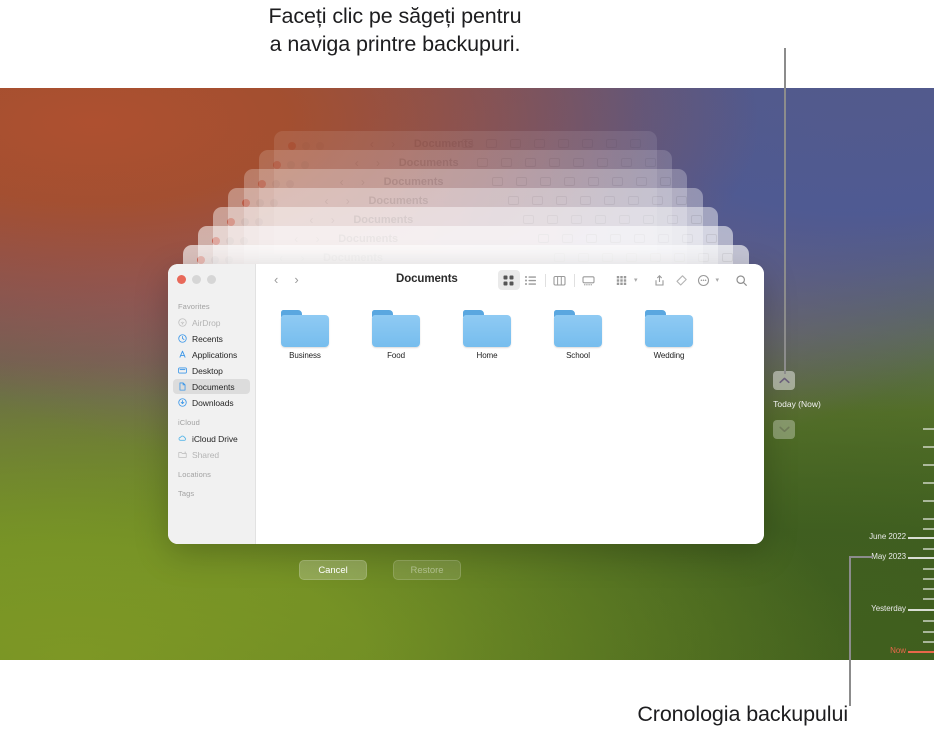 The image size is (934, 737). What do you see at coordinates (742, 714) in the screenshot?
I see `callout-backup-timeline: Cronologia backupului` at bounding box center [742, 714].